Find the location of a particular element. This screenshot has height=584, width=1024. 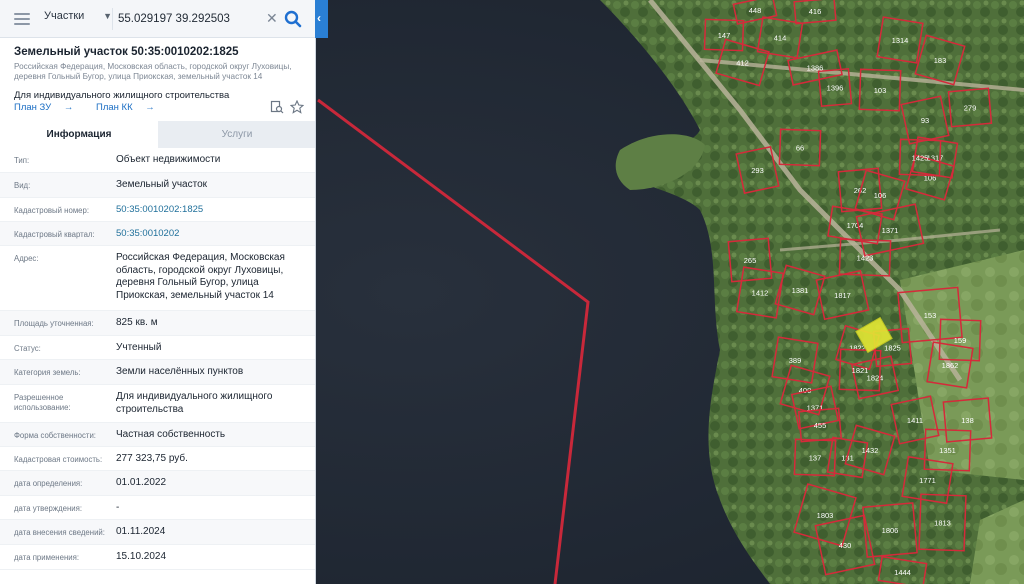

layer-select: Участки ▼ is located at coordinates (78, 19).